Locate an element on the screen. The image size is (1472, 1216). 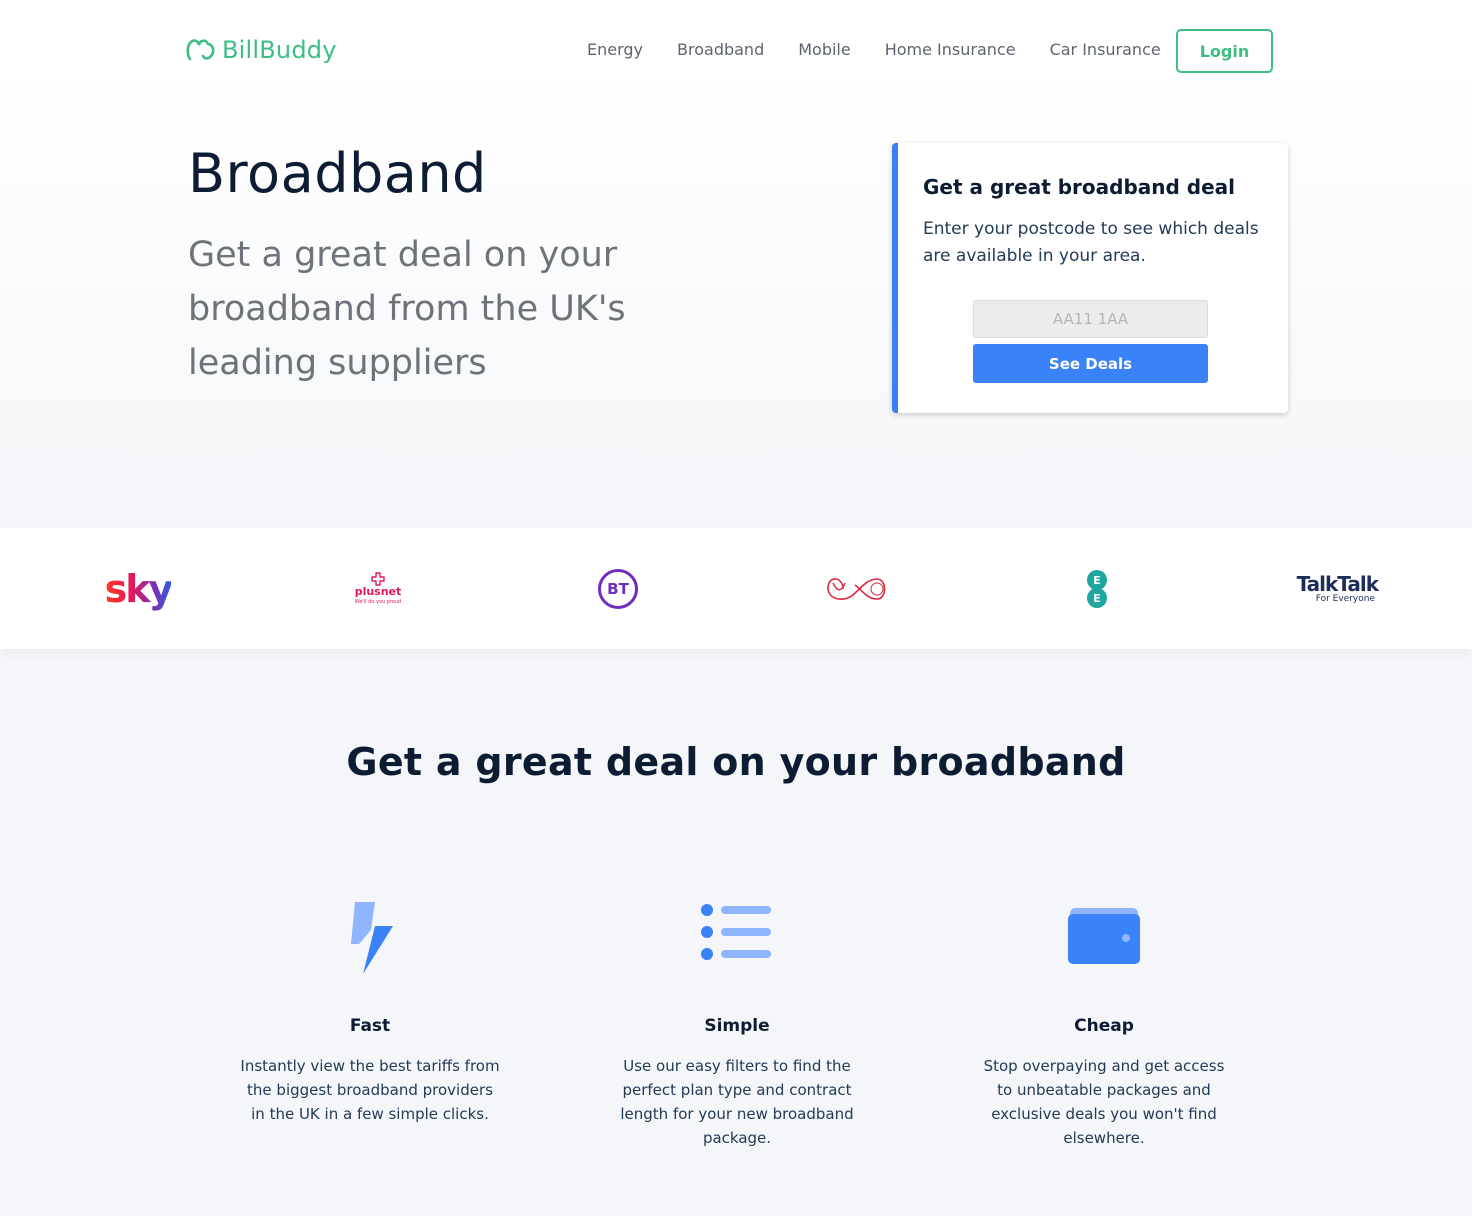
feature-fast-title: Fast is located at coordinates (370, 1026).